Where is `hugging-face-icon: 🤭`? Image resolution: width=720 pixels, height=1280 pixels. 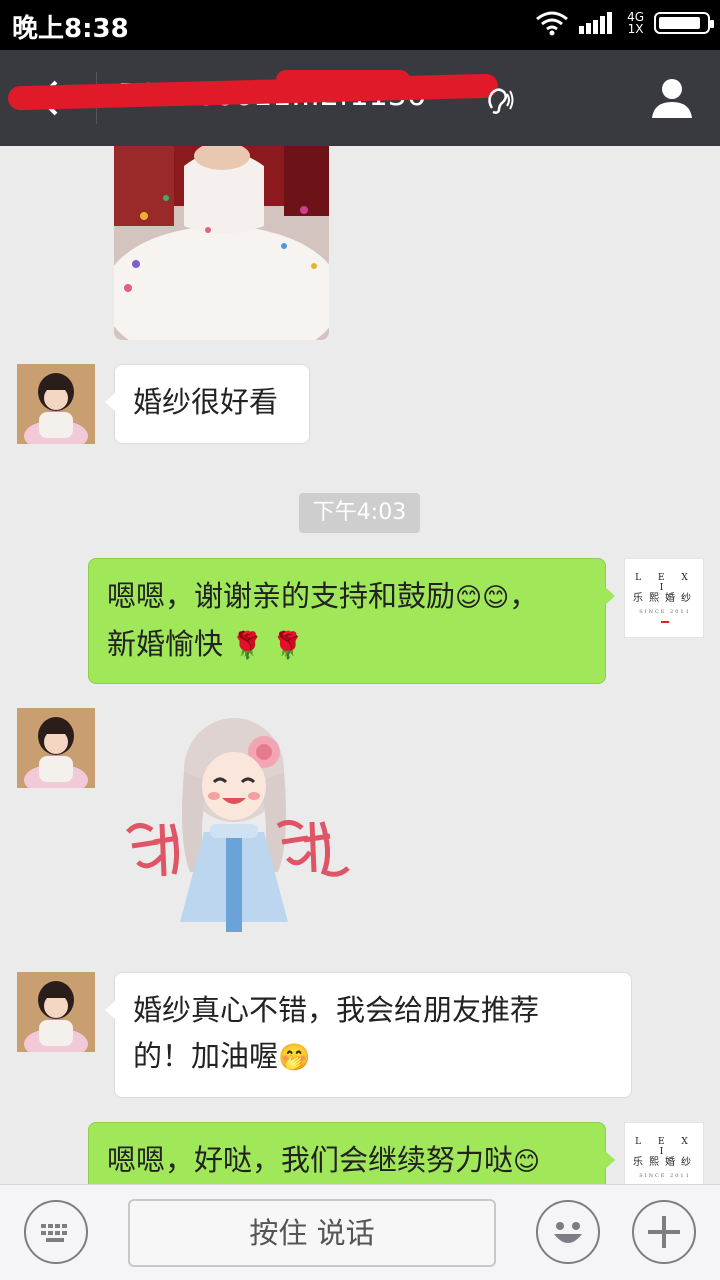
hugging-face-icon: 🤭 is located at coordinates (294, 1058).